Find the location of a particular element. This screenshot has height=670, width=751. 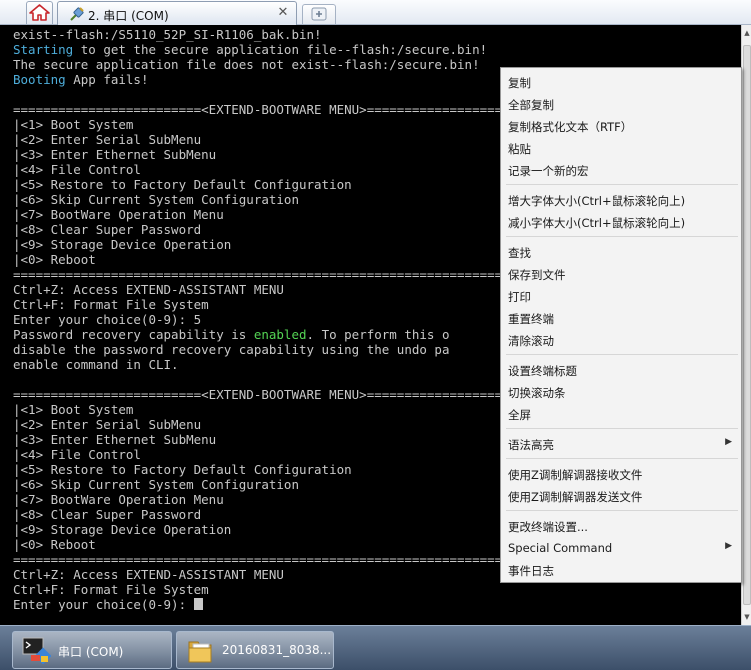

menu-item: 查找 is located at coordinates (621, 252).